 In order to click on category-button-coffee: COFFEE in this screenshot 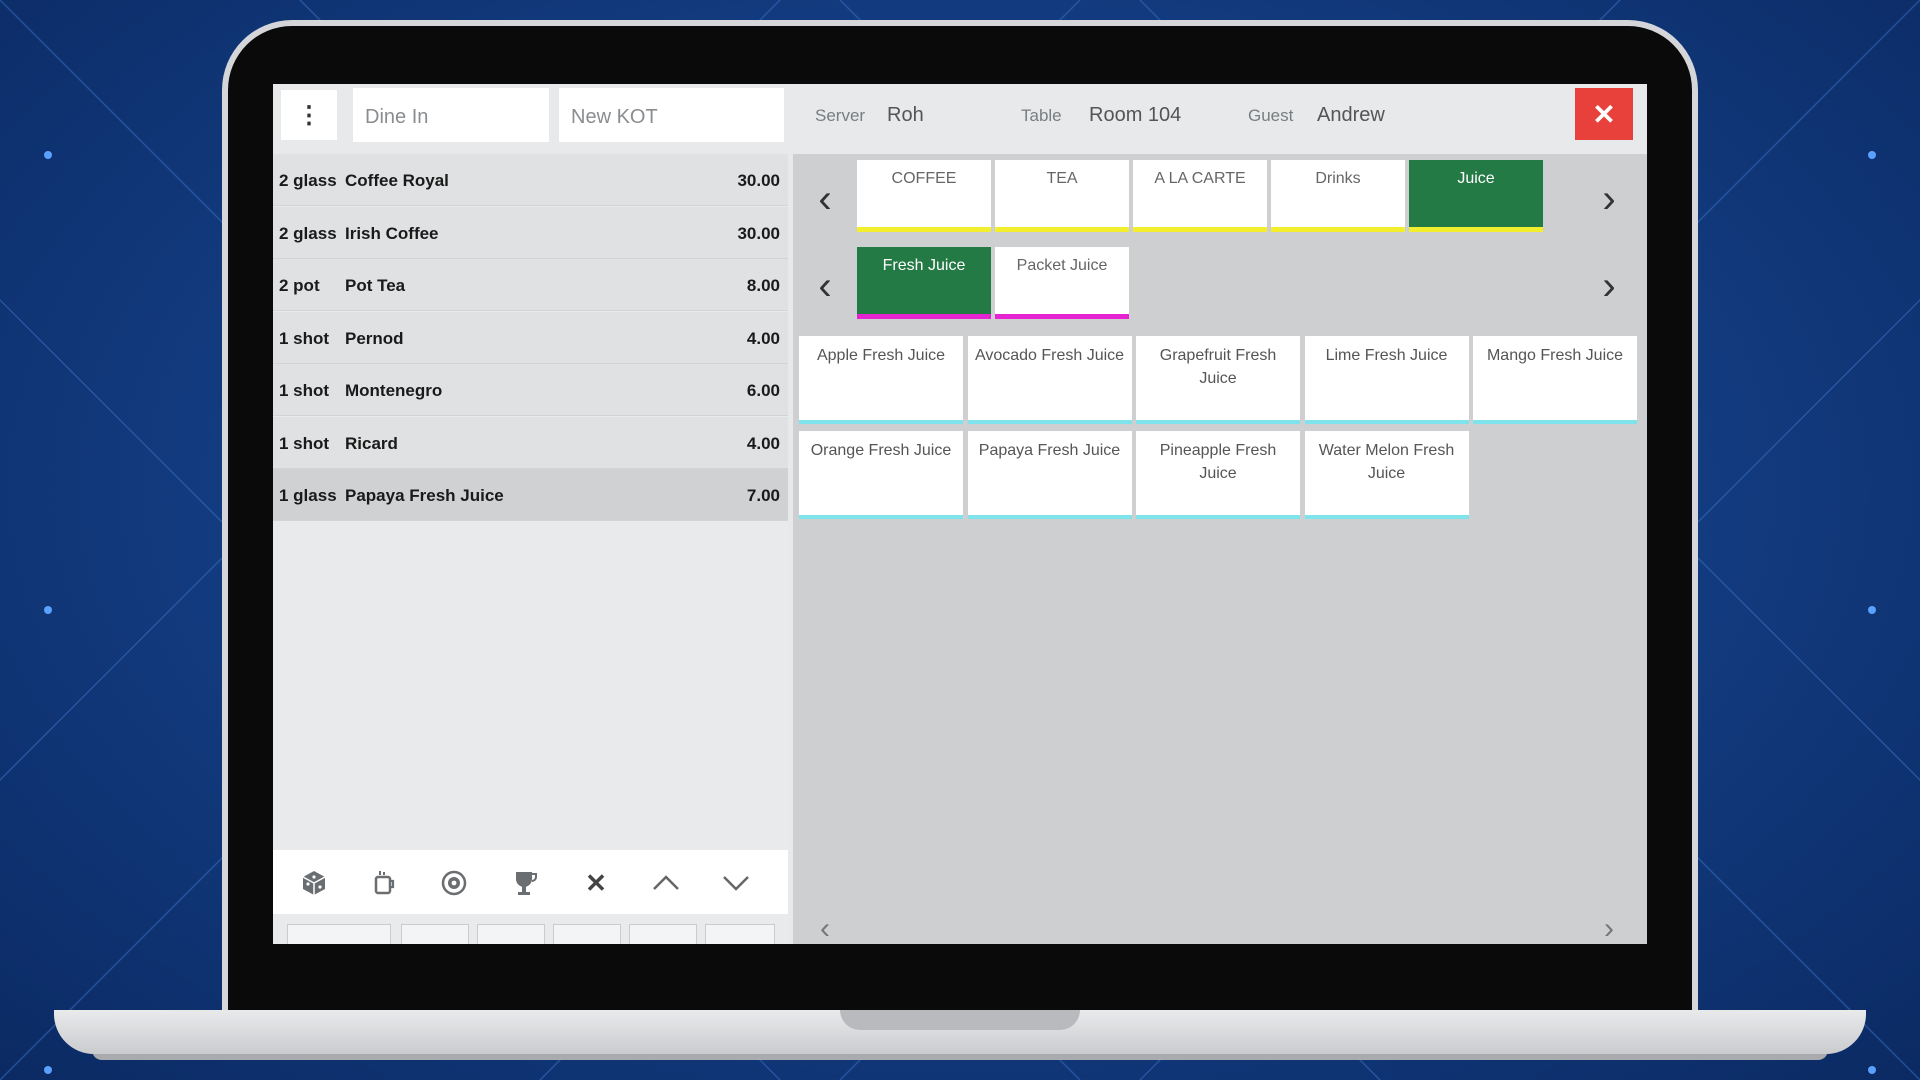, I will do `click(924, 196)`.